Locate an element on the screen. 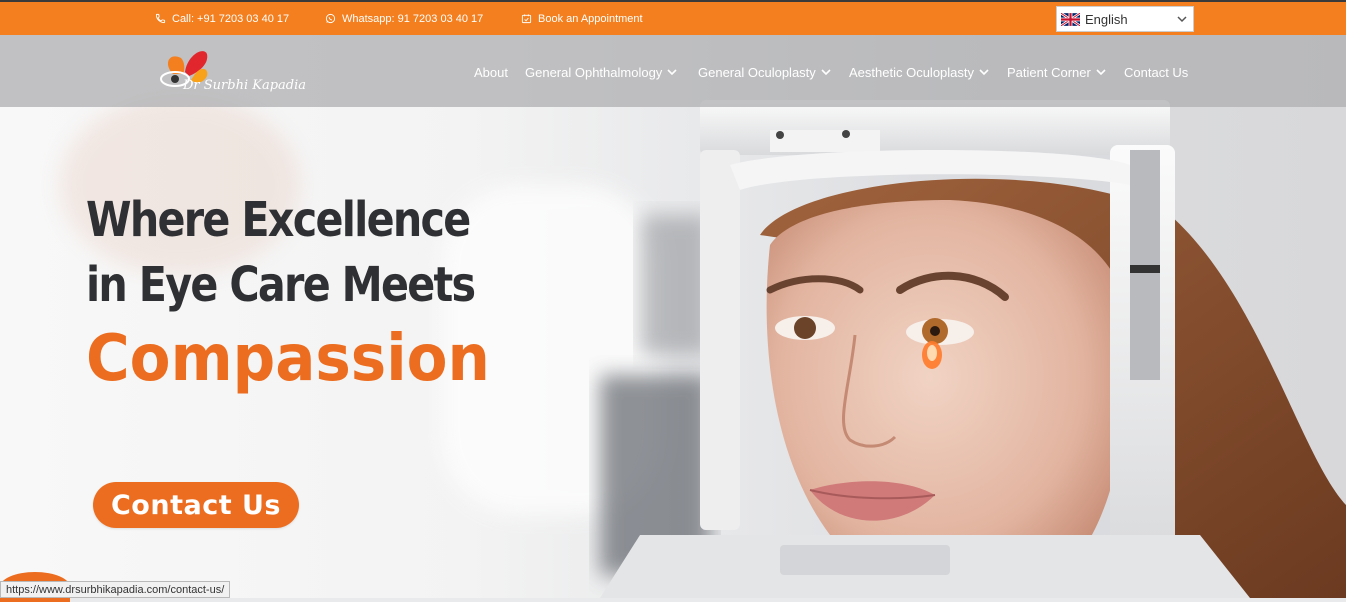 This screenshot has width=1346, height=602. nav-about: About is located at coordinates (491, 72).